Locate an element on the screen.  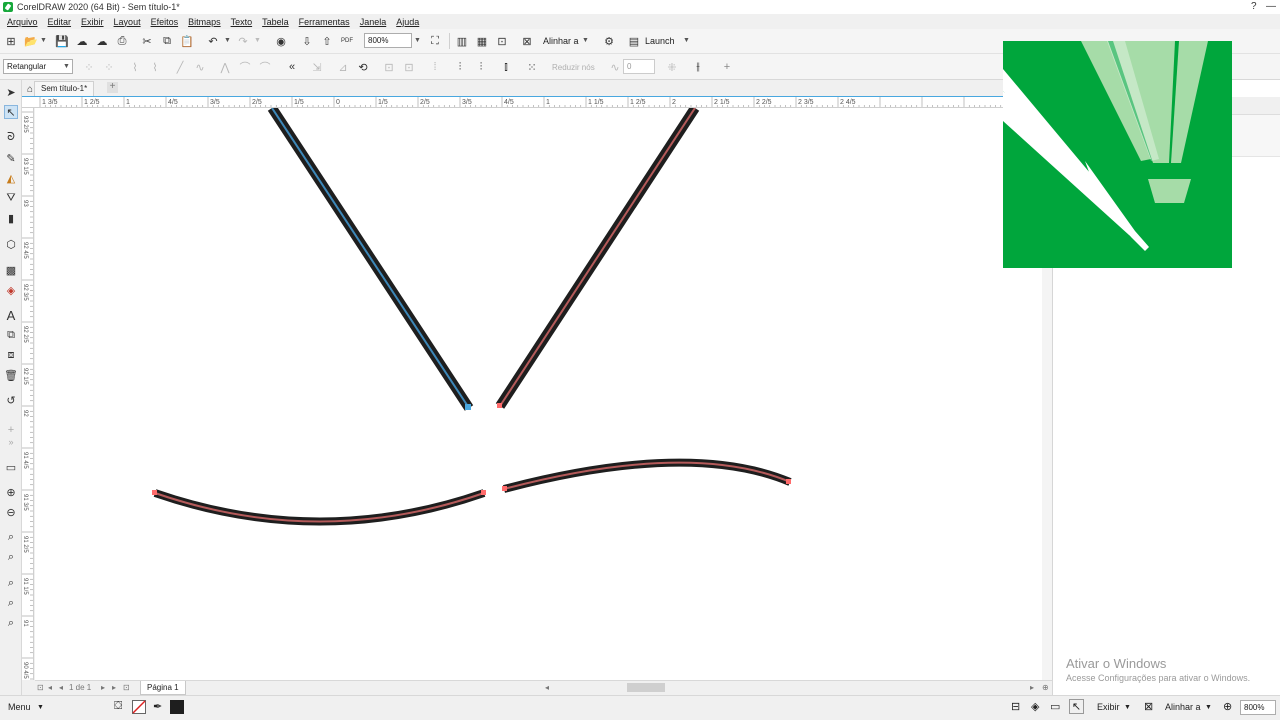
freehand-icon: ᘐ is located at coordinates (11, 137).